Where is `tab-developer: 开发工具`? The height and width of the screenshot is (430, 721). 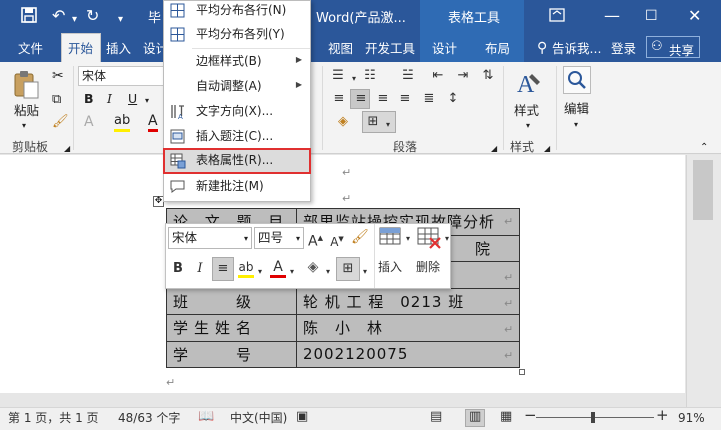
tab-developer: 开发工具 is located at coordinates (390, 49).